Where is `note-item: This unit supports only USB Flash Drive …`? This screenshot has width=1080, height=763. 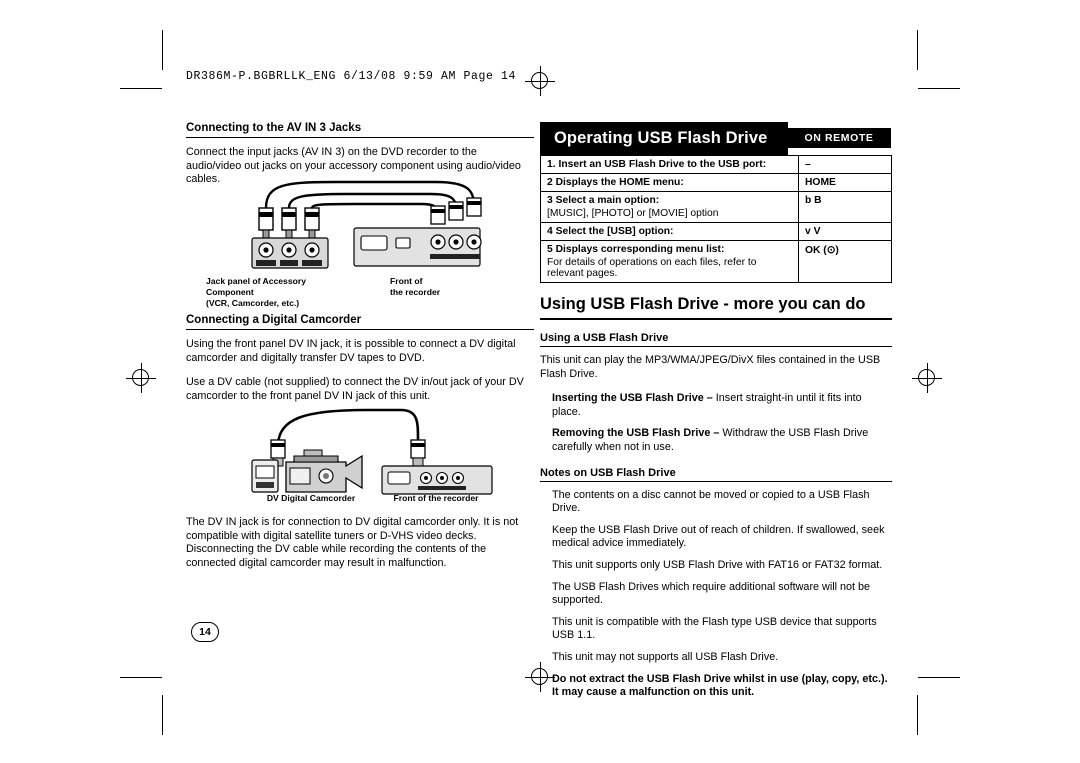
note-item: This unit supports only USB Flash Drive … is located at coordinates (717, 564).